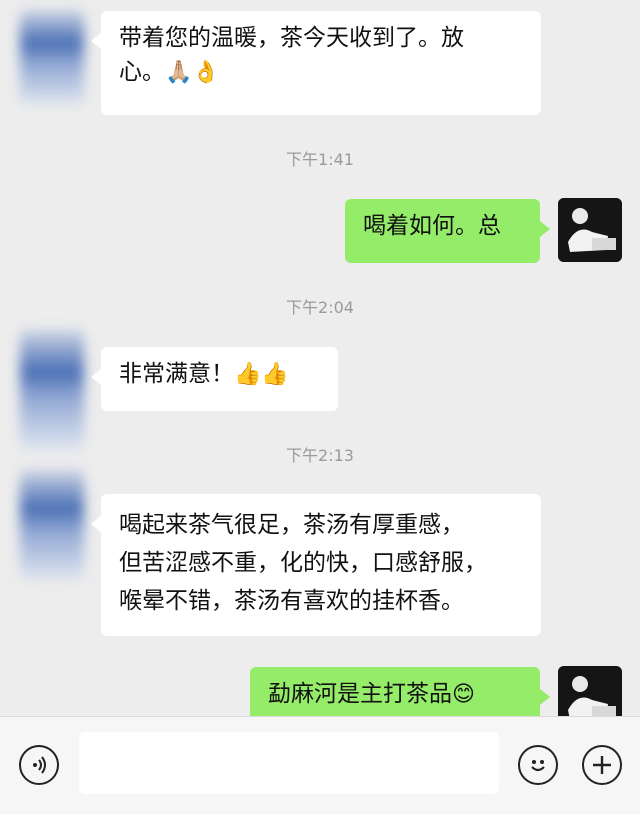  I want to click on message-text: 非常满意！, so click(176, 374).